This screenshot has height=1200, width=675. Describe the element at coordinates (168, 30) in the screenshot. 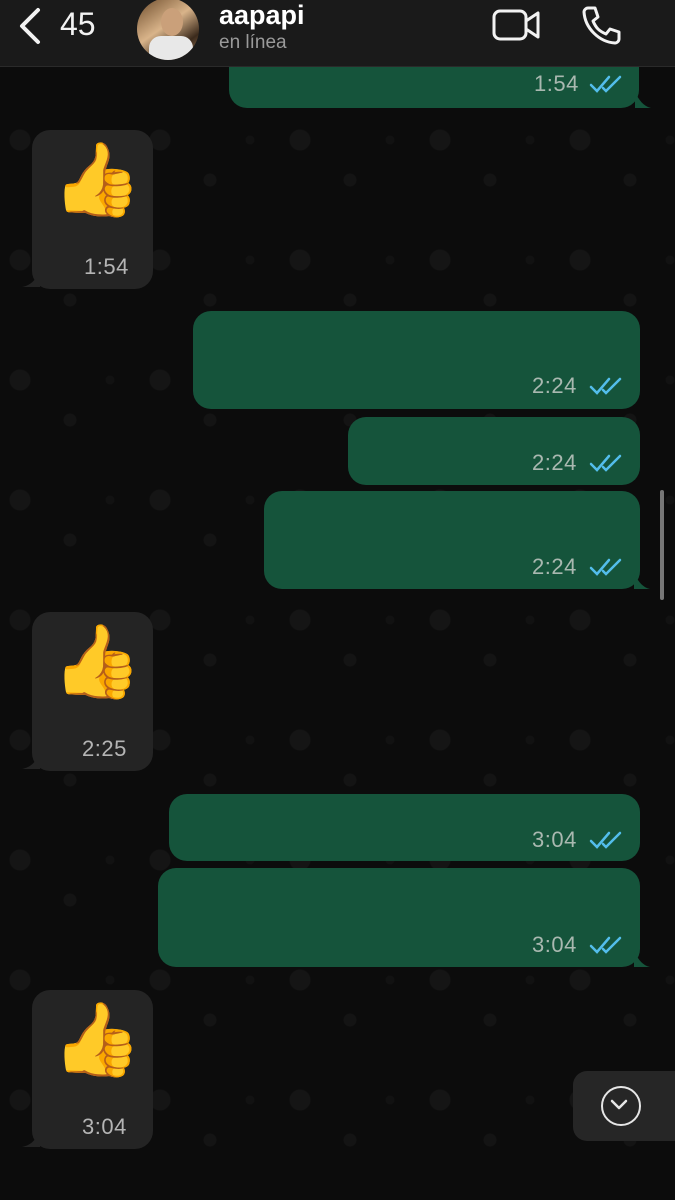

I see `avatar` at that location.